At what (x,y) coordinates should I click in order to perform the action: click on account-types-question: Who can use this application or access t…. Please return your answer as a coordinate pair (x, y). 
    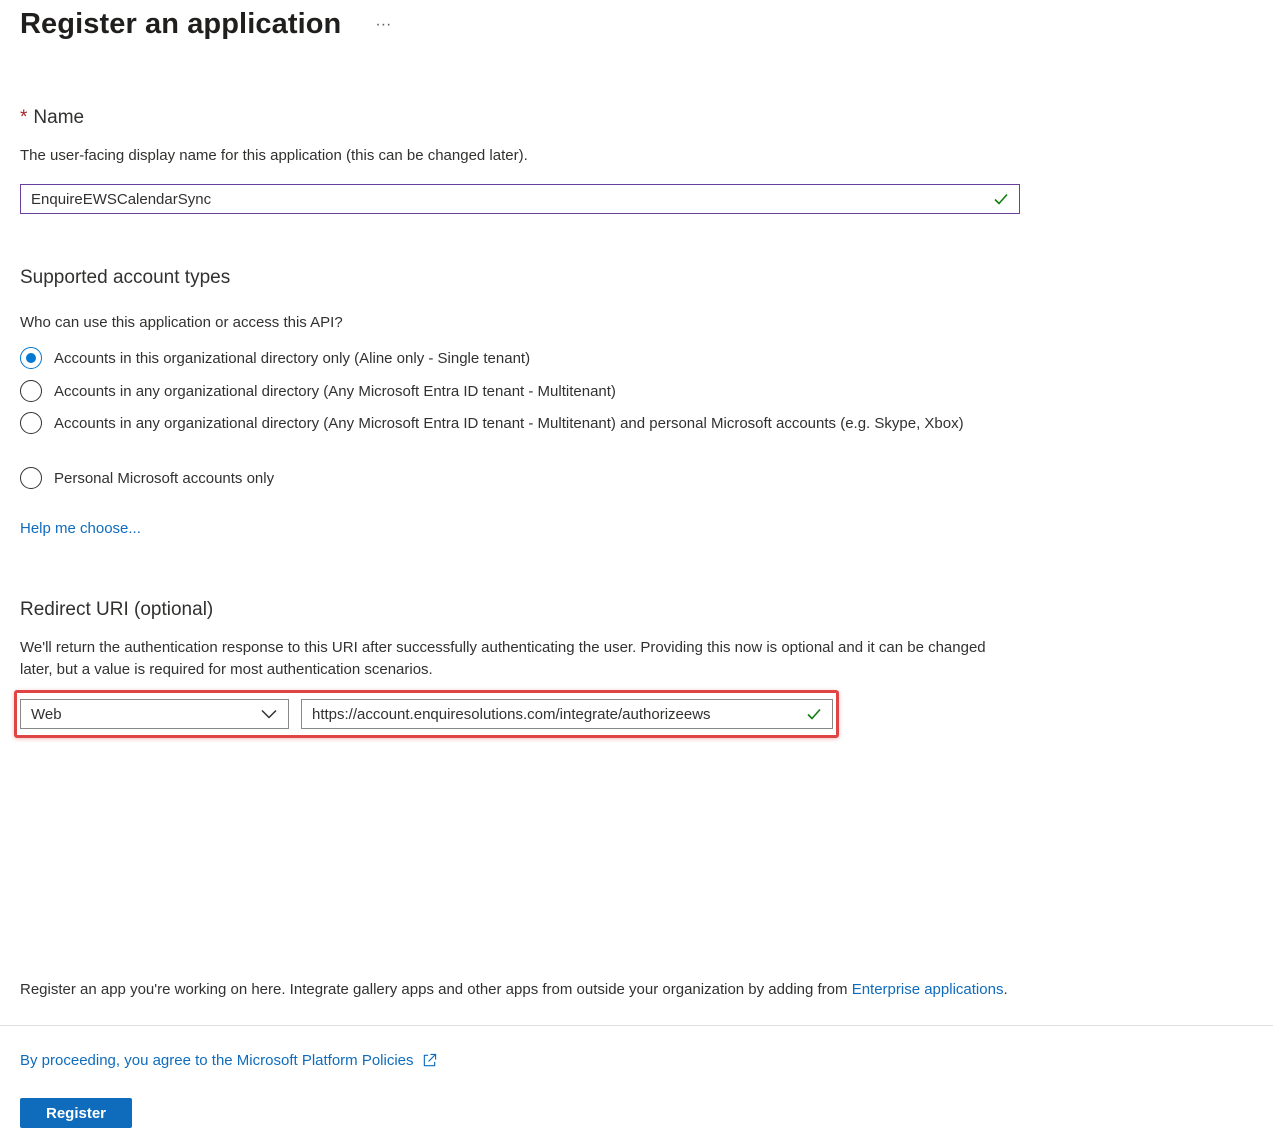
    Looking at the image, I should click on (181, 322).